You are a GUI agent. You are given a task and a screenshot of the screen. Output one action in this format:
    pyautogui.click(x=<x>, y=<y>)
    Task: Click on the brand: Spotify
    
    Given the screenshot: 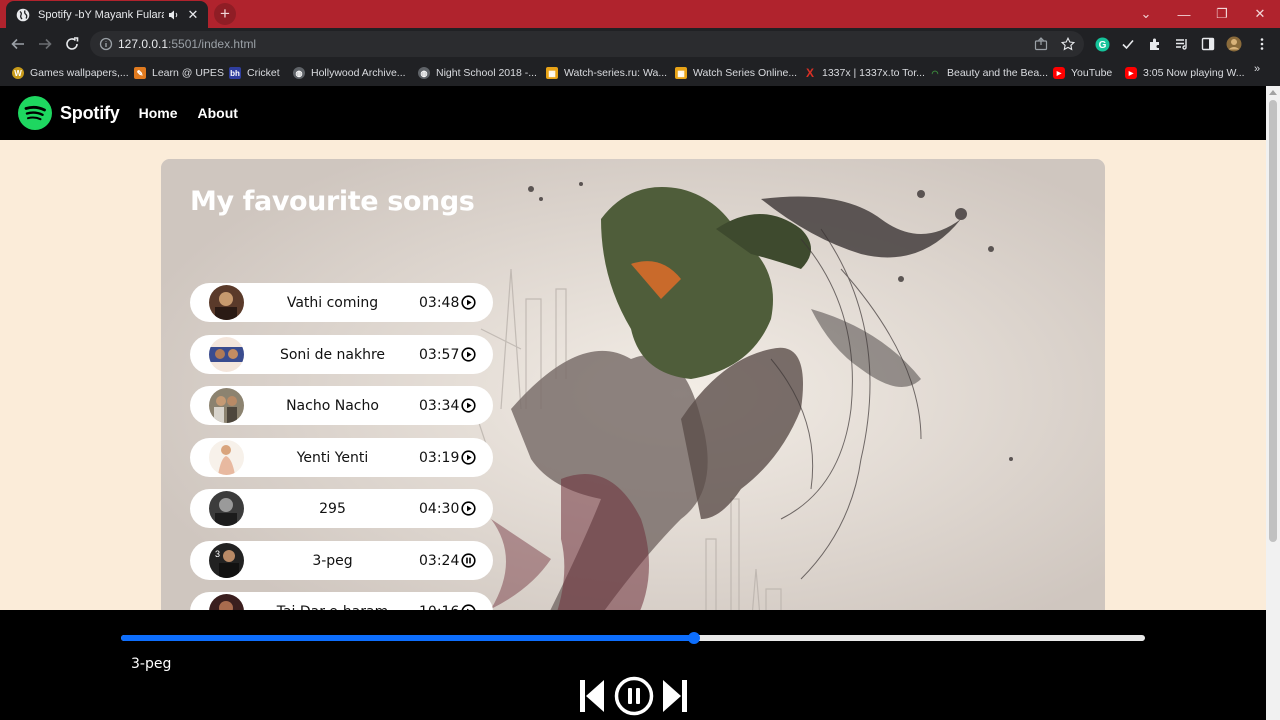 What is the action you would take?
    pyautogui.click(x=69, y=113)
    